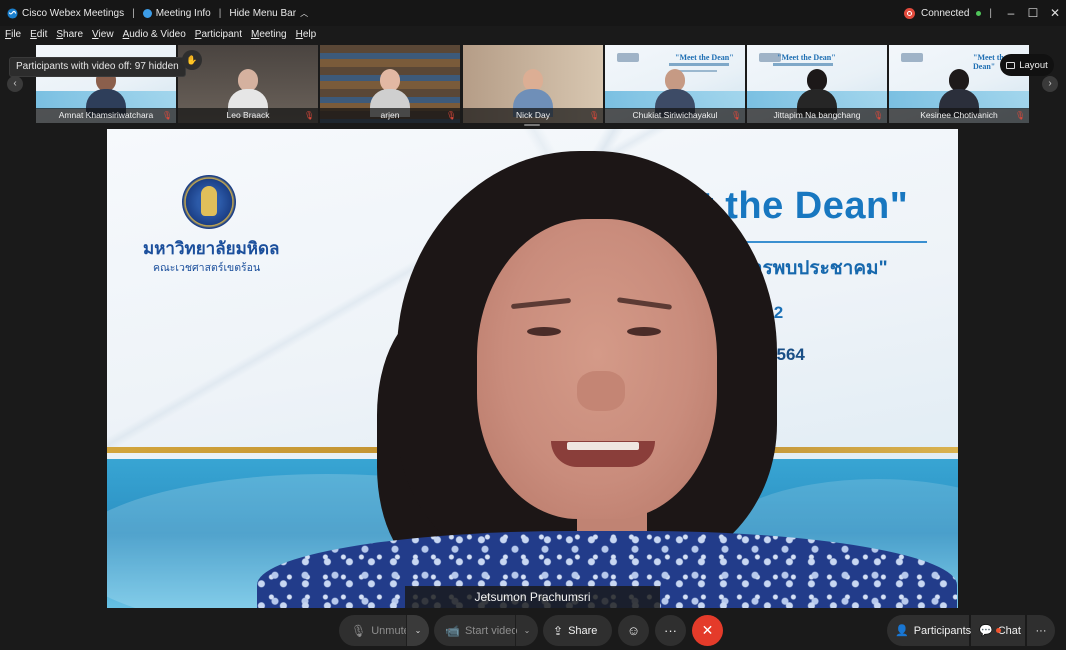 The width and height of the screenshot is (1066, 650). I want to click on smiley-icon: ☺, so click(633, 630).